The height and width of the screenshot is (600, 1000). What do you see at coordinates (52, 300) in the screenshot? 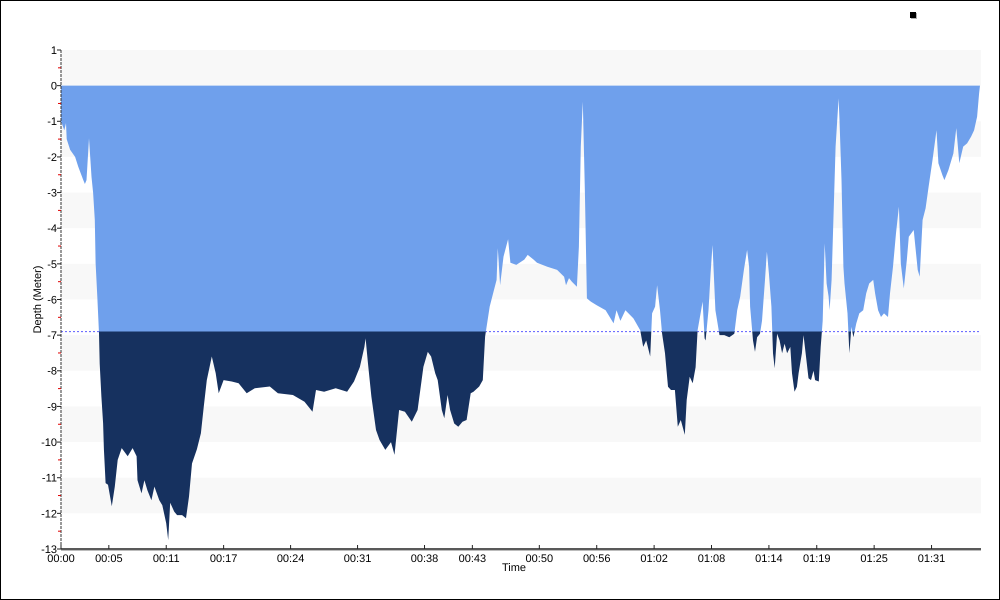
I see `y-tick-label: -6` at bounding box center [52, 300].